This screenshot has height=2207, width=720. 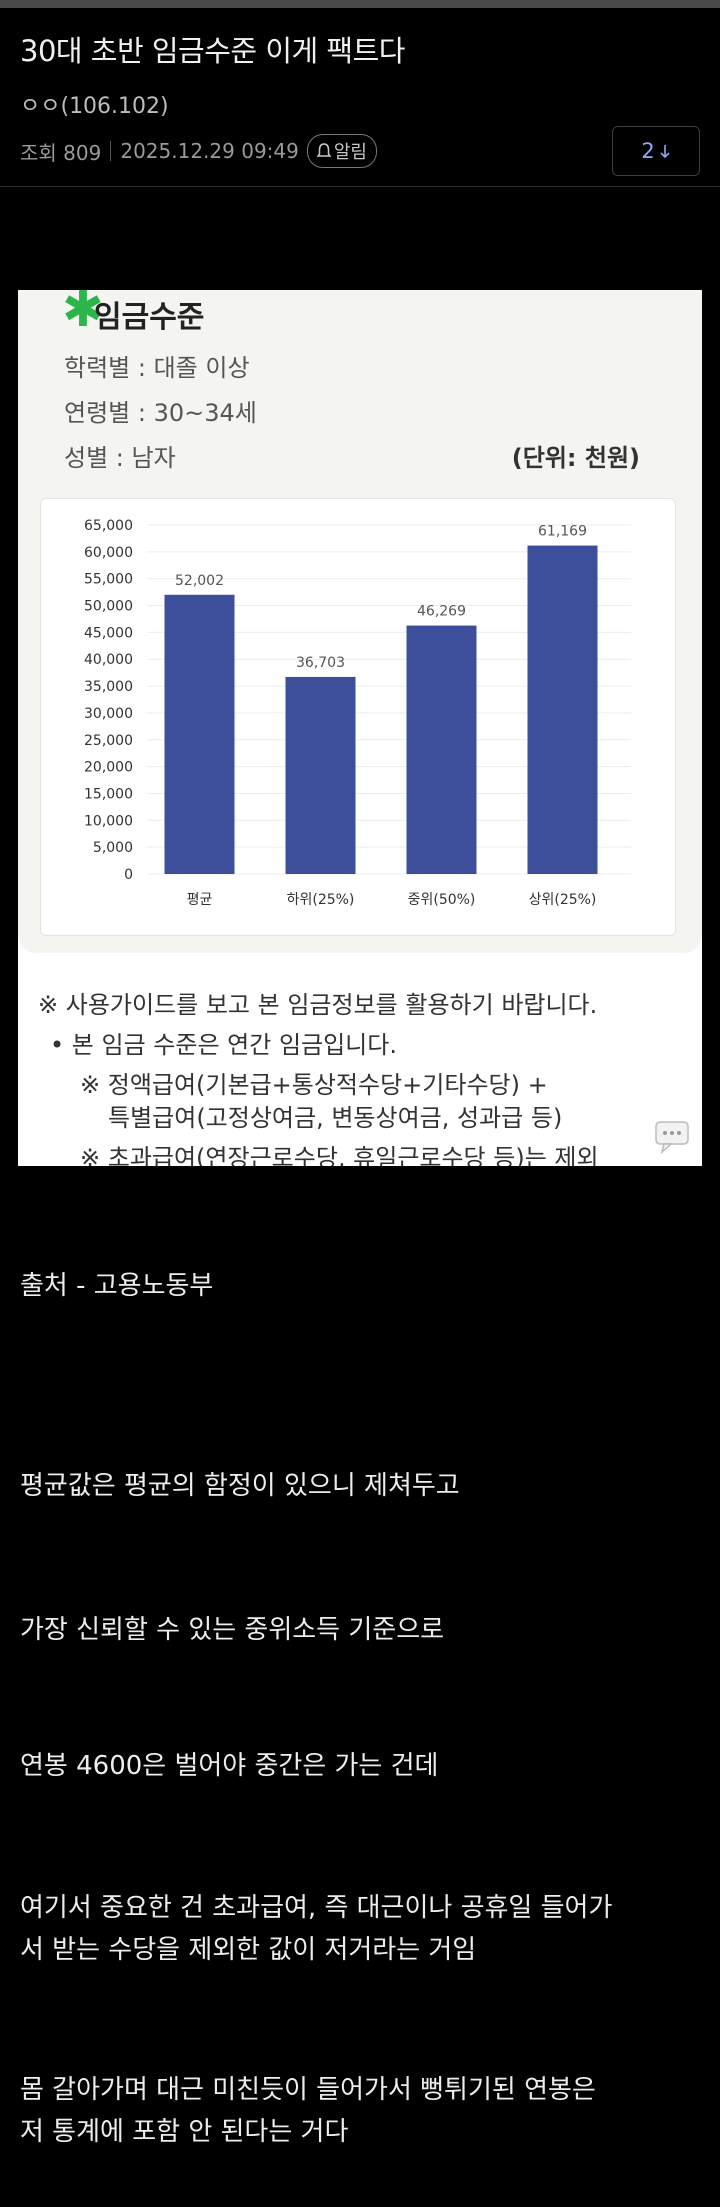 I want to click on paragraph-2: 가장 신뢰할 수 있는 중위소득 기준으로, so click(x=232, y=1630).